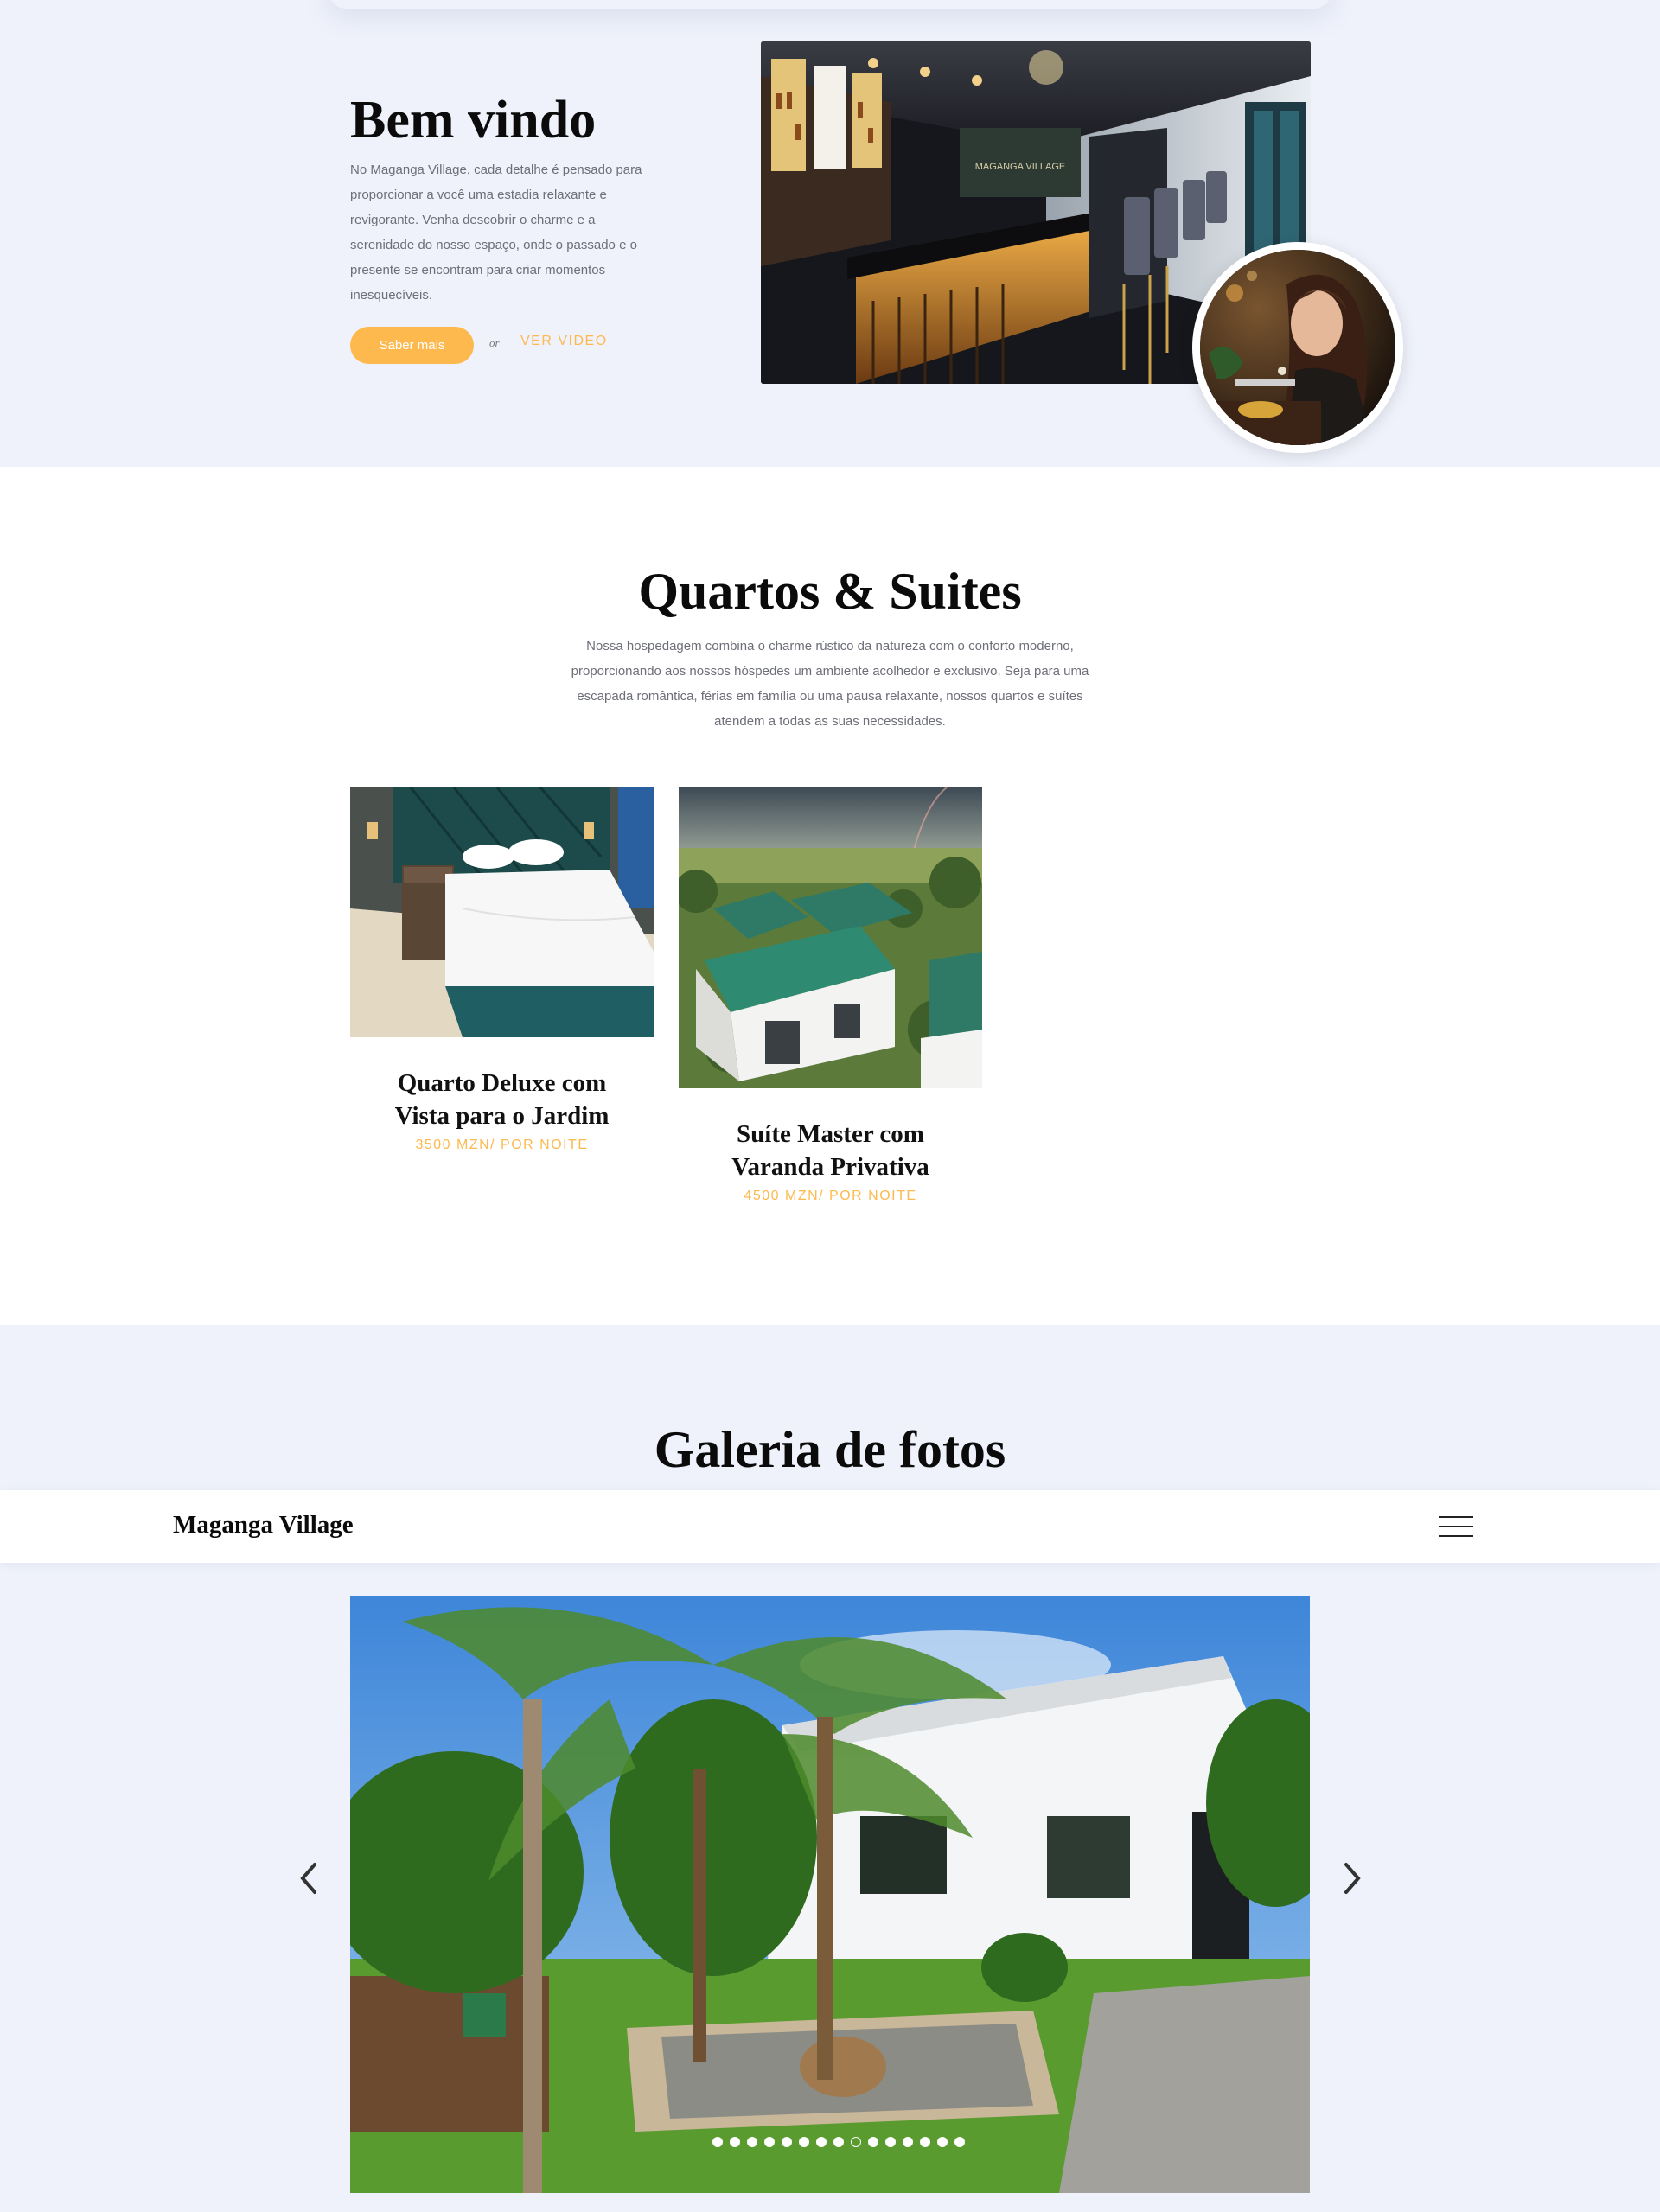 The image size is (1660, 2212). What do you see at coordinates (473, 121) in the screenshot?
I see `welcome-title: Bem vindo` at bounding box center [473, 121].